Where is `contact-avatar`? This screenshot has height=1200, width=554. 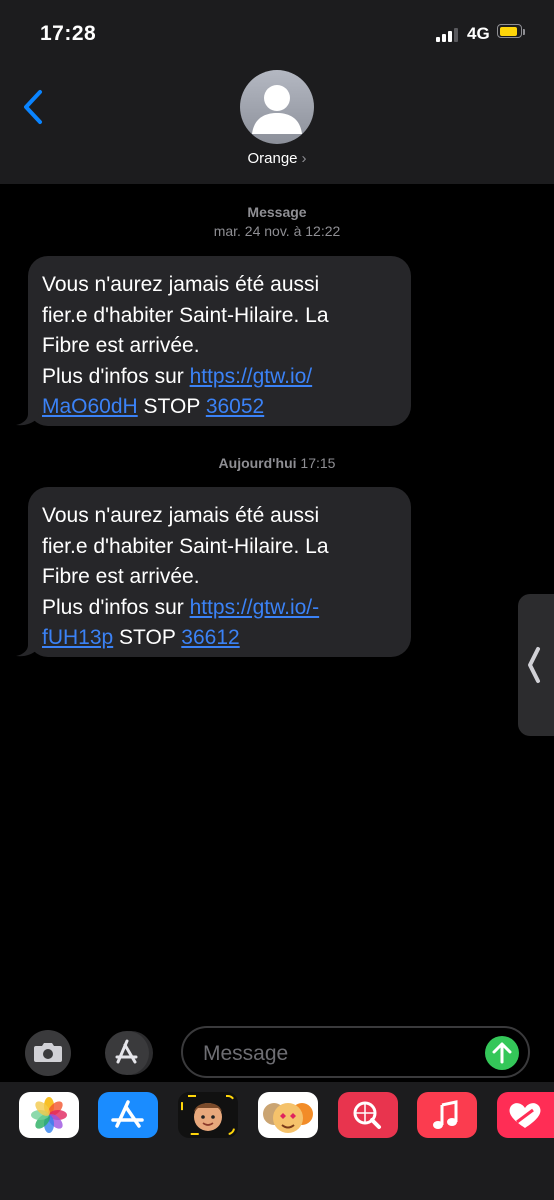 contact-avatar is located at coordinates (277, 107).